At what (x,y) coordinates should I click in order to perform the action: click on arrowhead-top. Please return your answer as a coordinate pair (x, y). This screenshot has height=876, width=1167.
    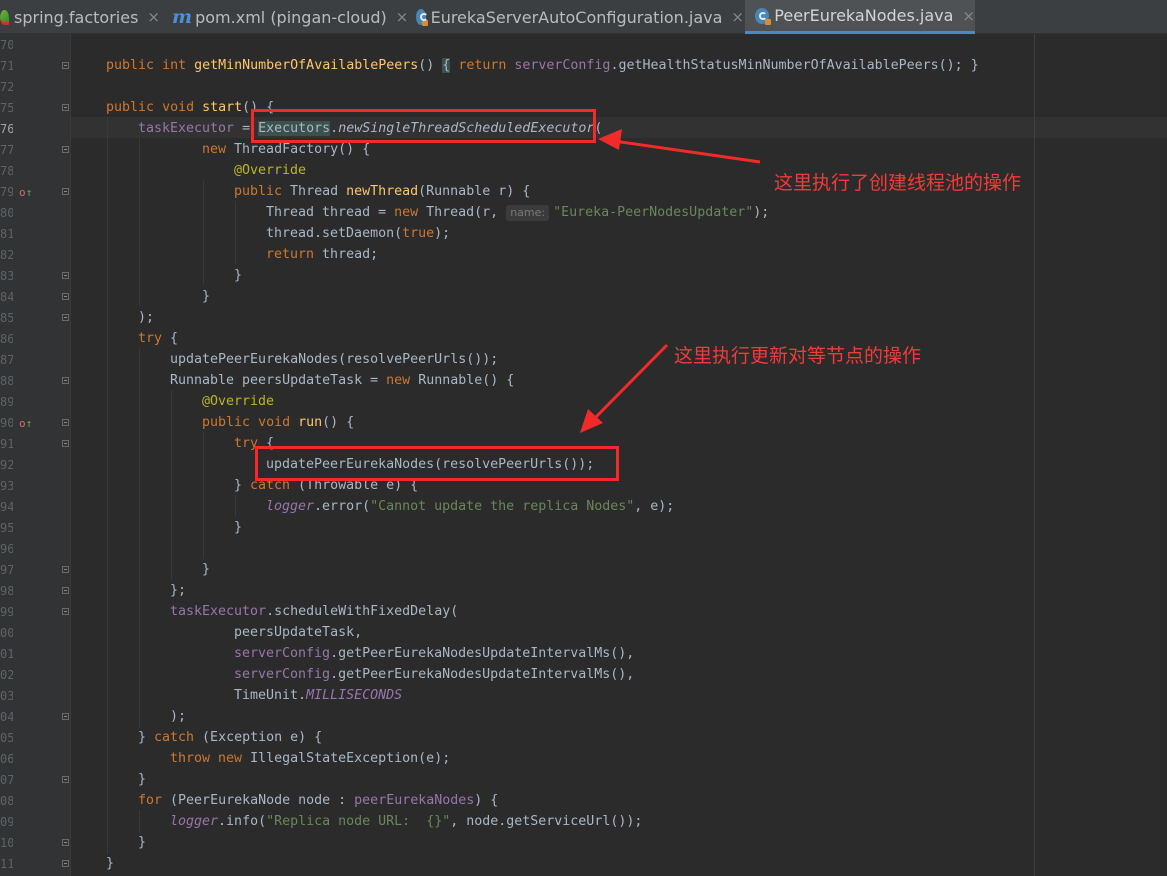
    Looking at the image, I should click on (610, 139).